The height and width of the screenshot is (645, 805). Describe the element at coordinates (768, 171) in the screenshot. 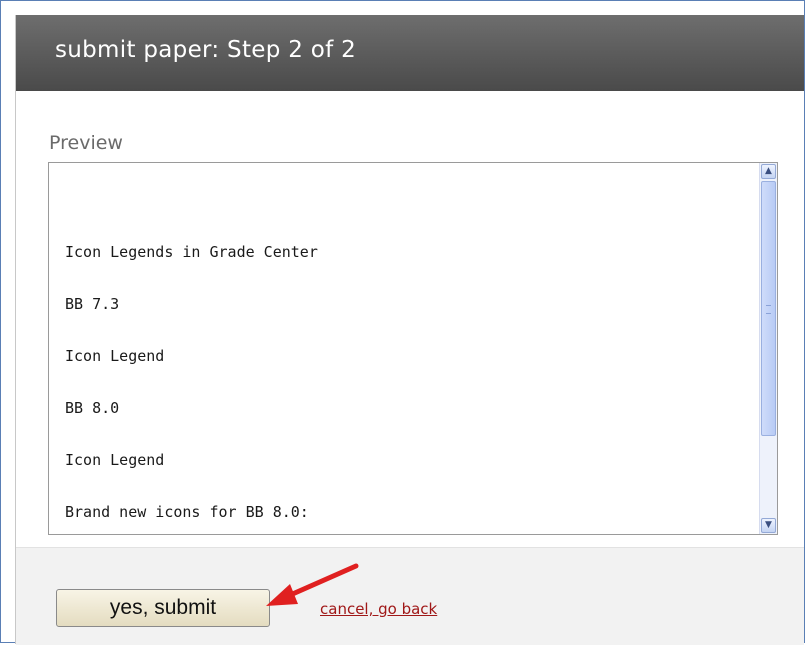

I see `scroll-up-arrow-icon: ▲` at that location.